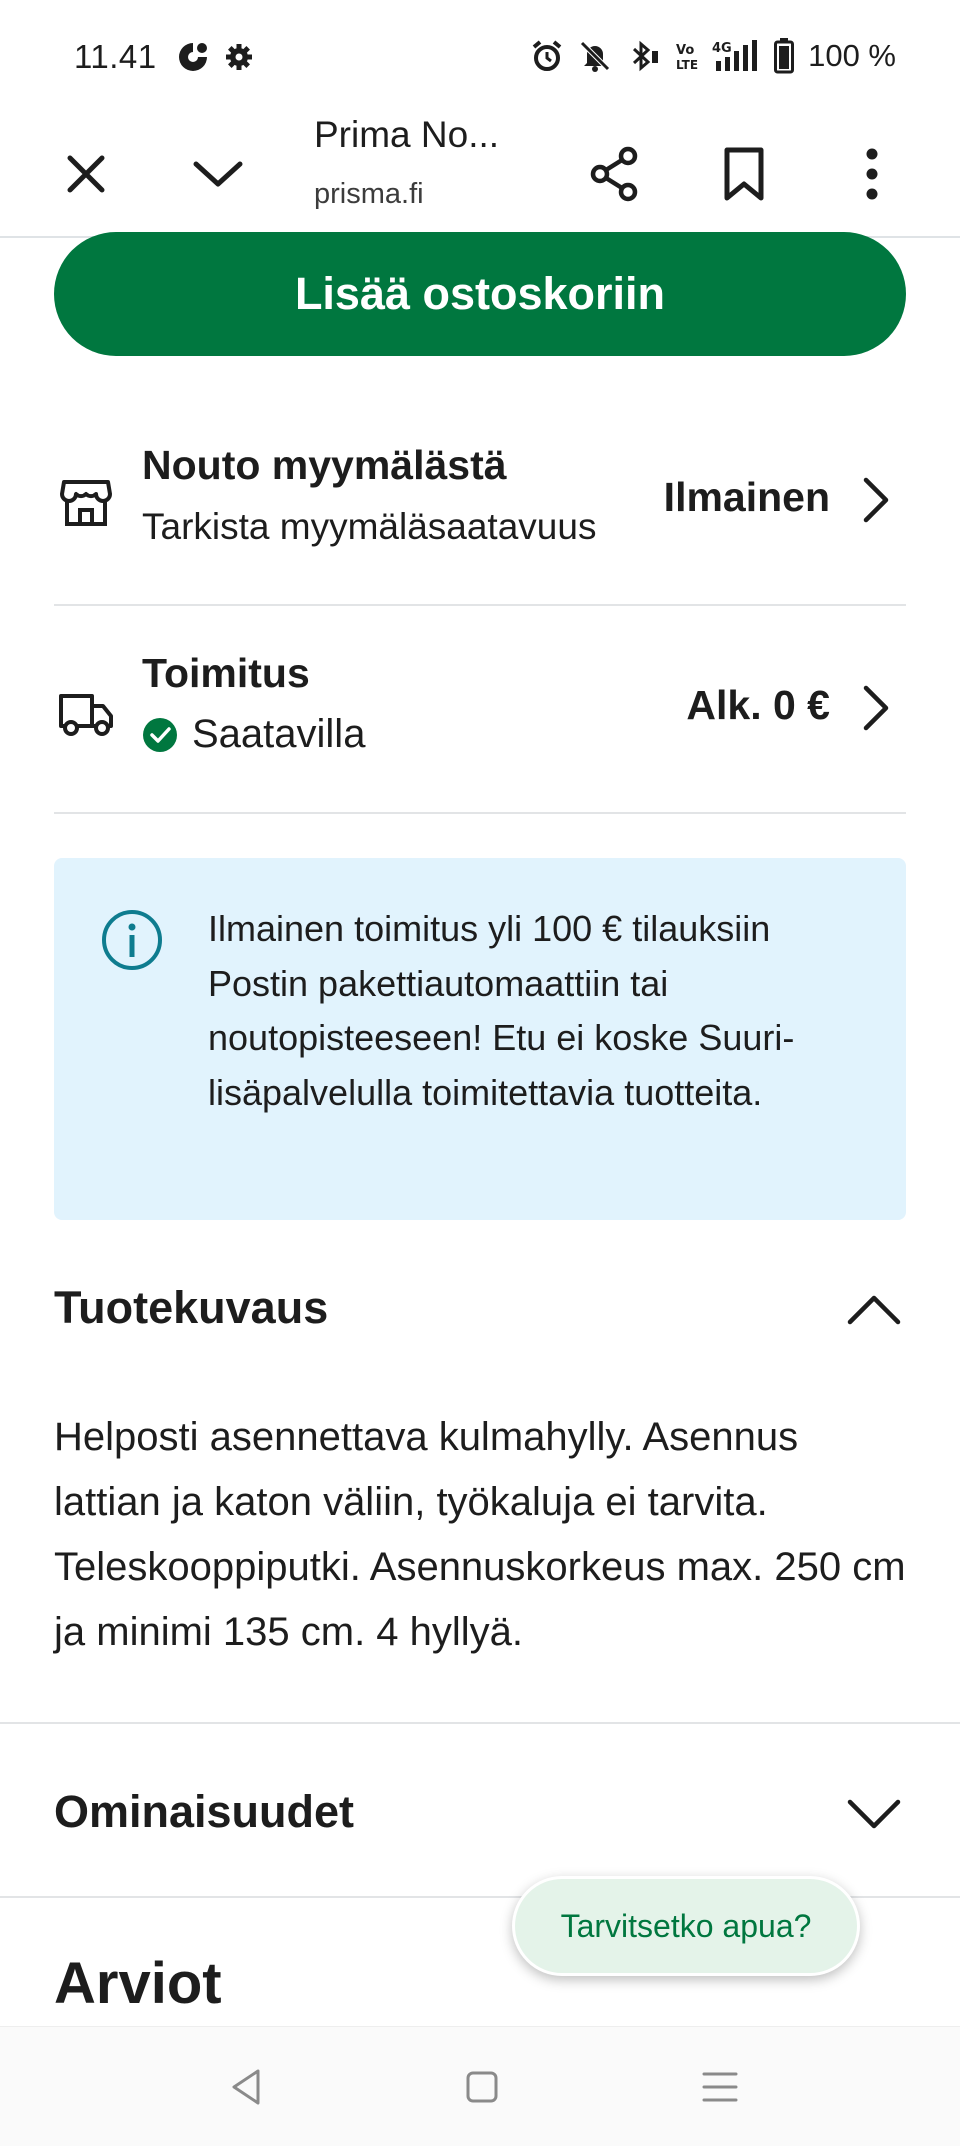 The width and height of the screenshot is (960, 2146). What do you see at coordinates (685, 50) in the screenshot?
I see `svg-text: Vo` at bounding box center [685, 50].